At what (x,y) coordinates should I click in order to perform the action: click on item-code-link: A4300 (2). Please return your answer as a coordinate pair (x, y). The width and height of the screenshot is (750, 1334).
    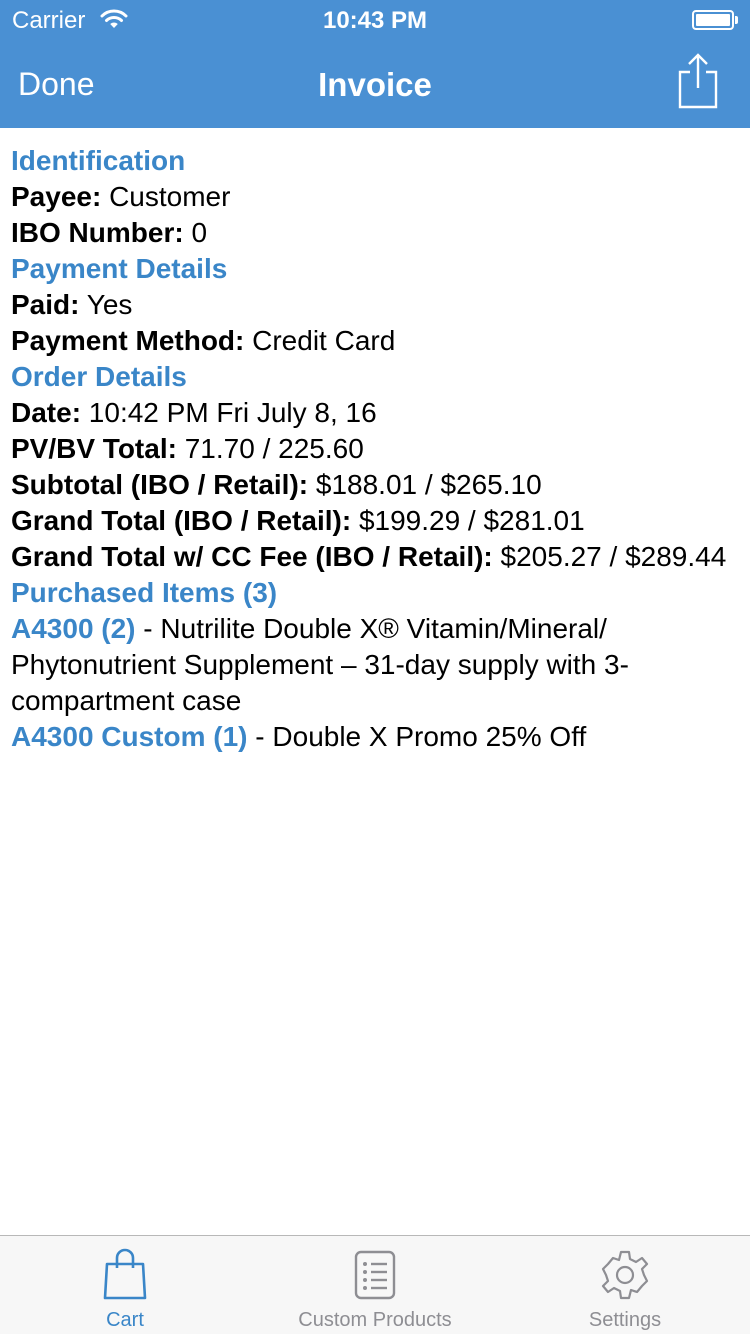
    Looking at the image, I should click on (73, 628).